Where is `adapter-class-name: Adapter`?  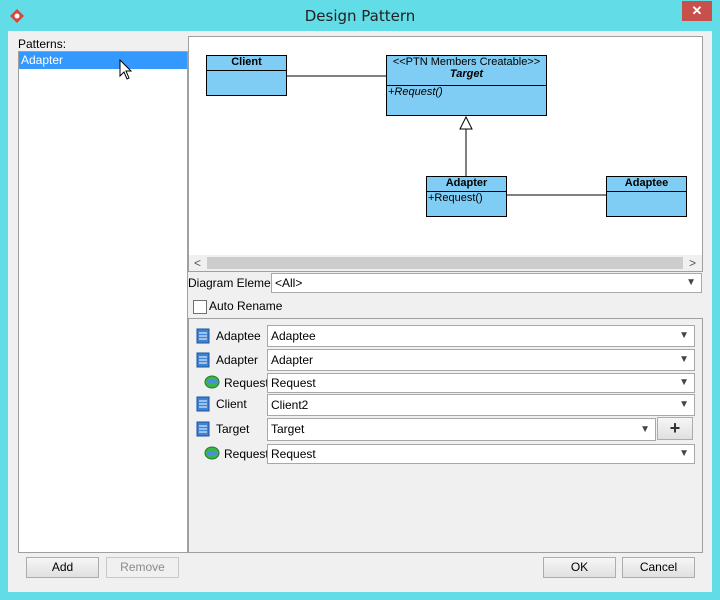
adapter-class-name: Adapter is located at coordinates (466, 184).